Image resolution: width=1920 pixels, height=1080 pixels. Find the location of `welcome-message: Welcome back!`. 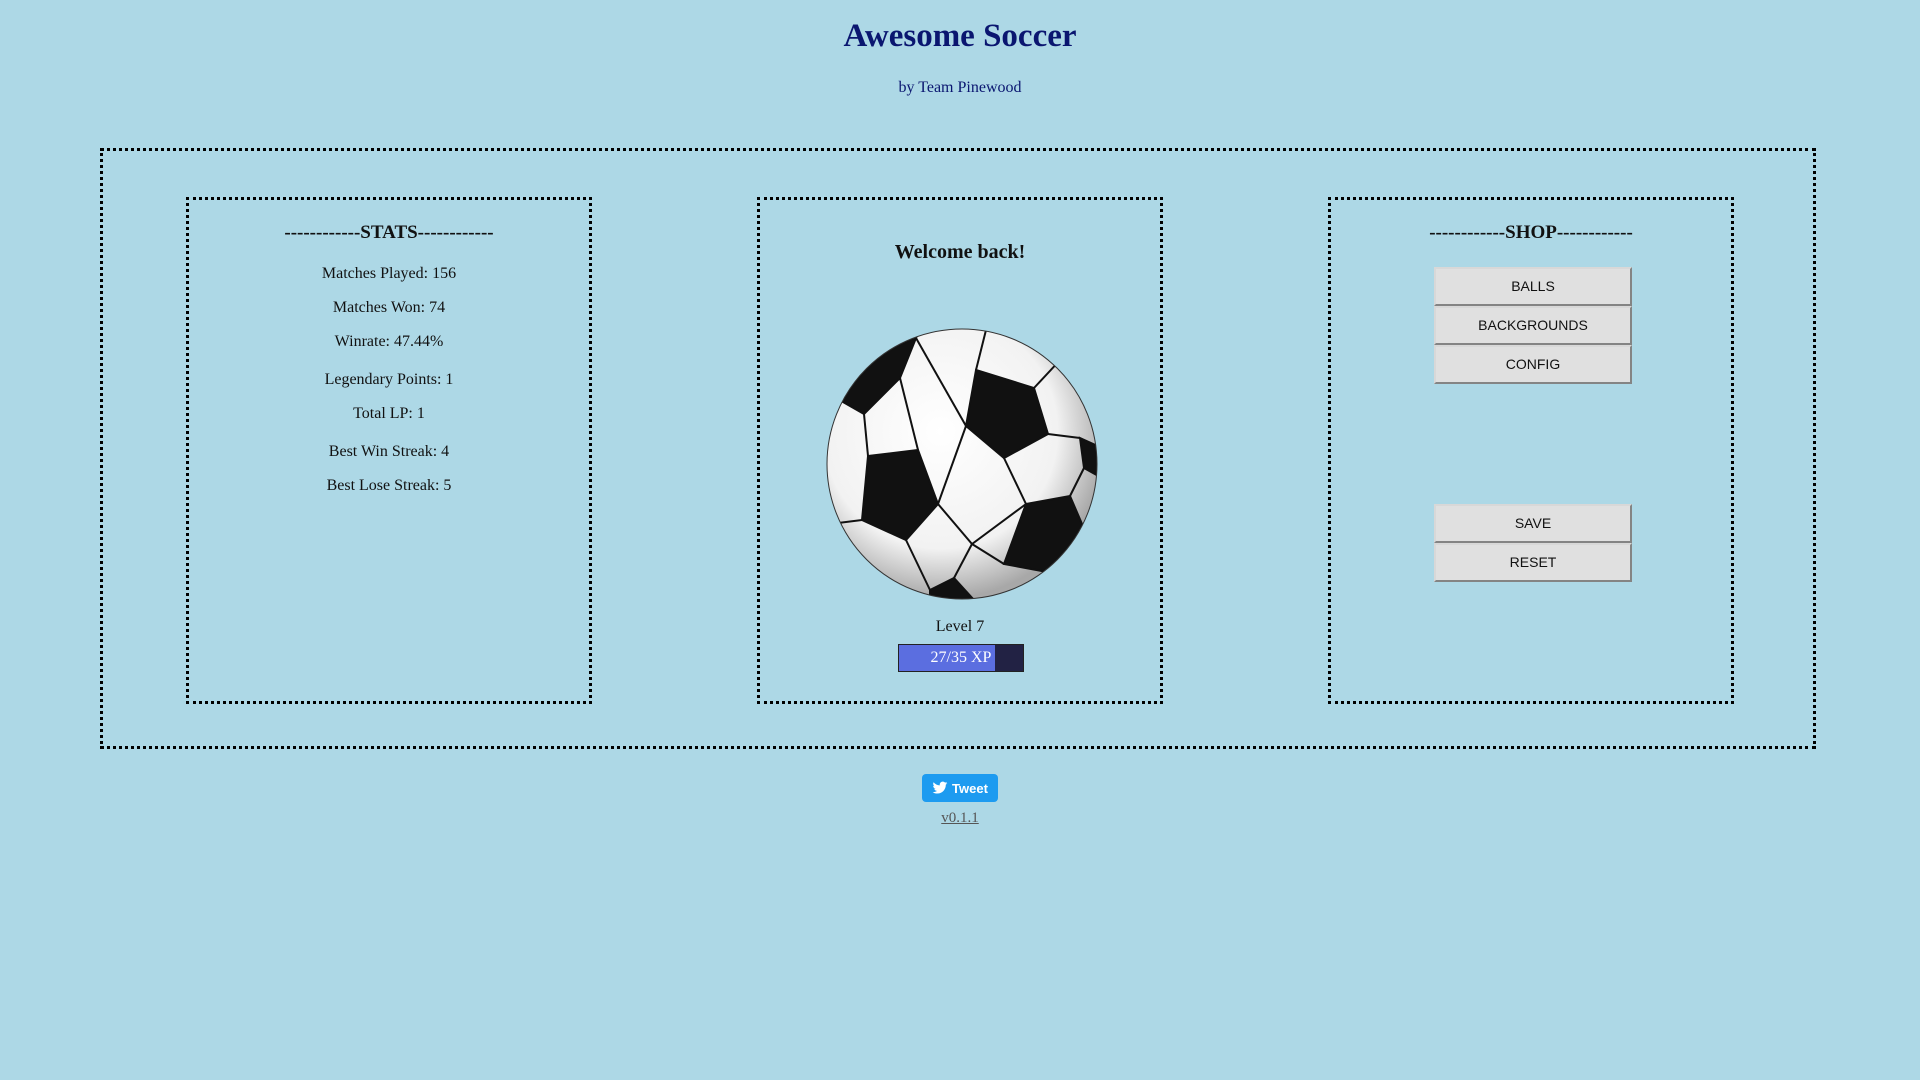

welcome-message: Welcome back! is located at coordinates (960, 252).